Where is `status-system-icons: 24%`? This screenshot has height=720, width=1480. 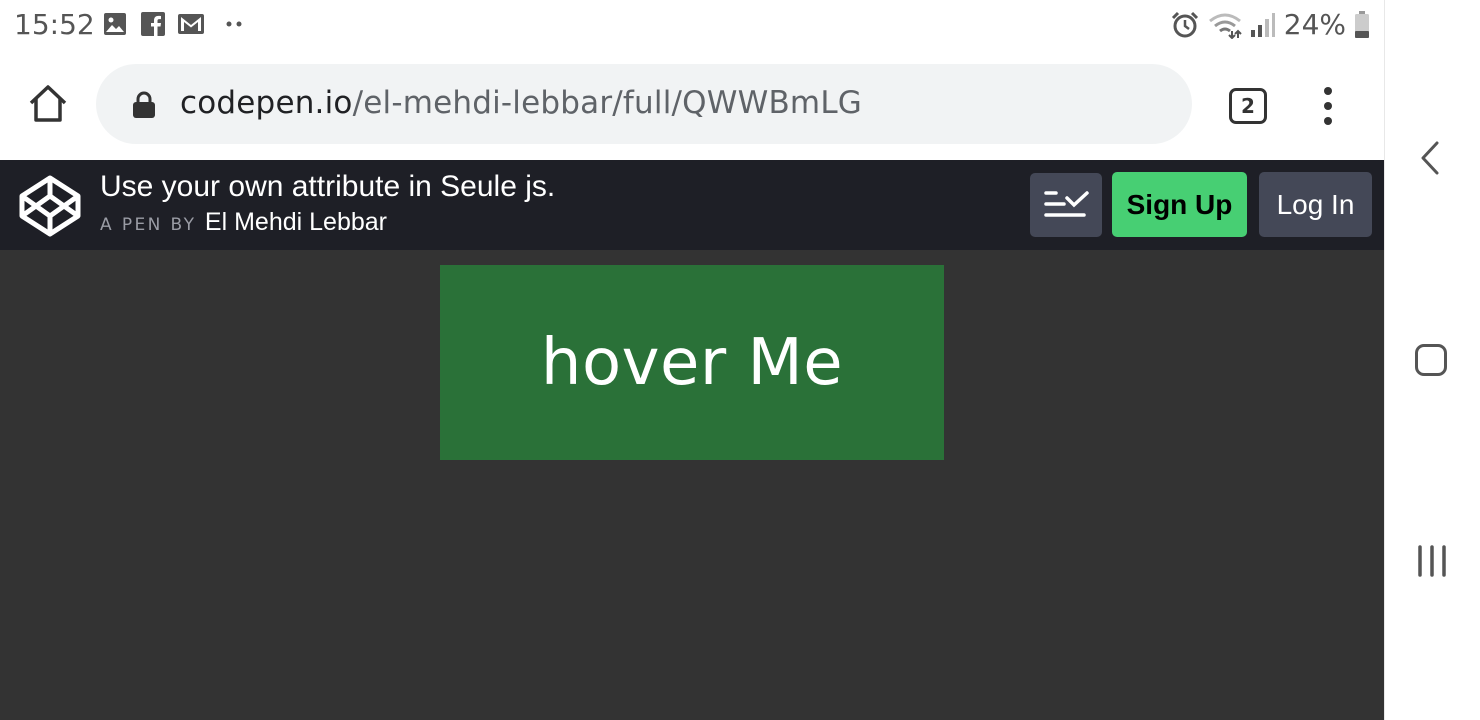 status-system-icons: 24% is located at coordinates (1270, 24).